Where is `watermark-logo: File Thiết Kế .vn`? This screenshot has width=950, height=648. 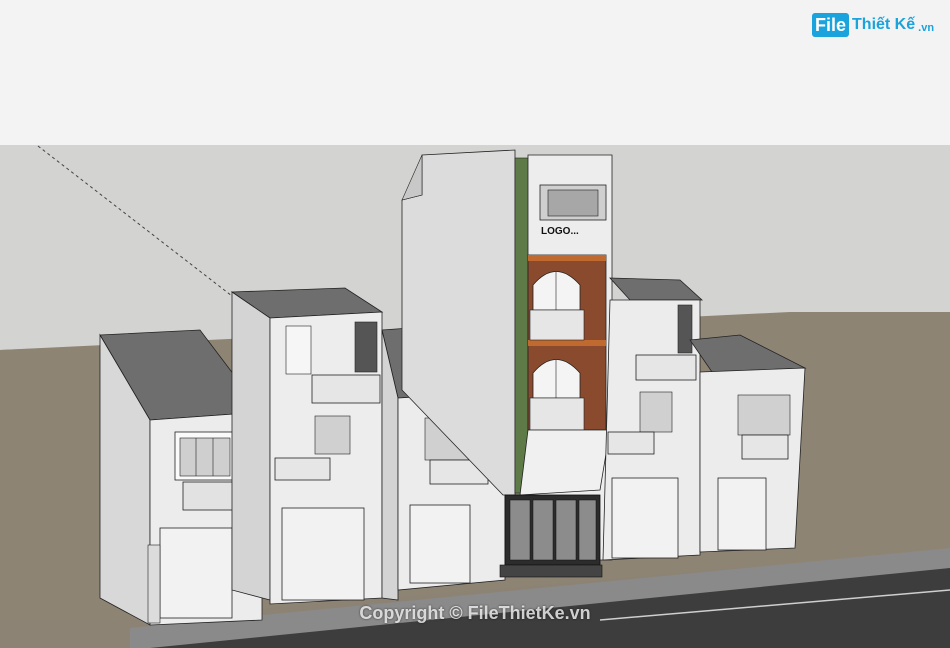
watermark-logo: File Thiết Kế .vn is located at coordinates (873, 25).